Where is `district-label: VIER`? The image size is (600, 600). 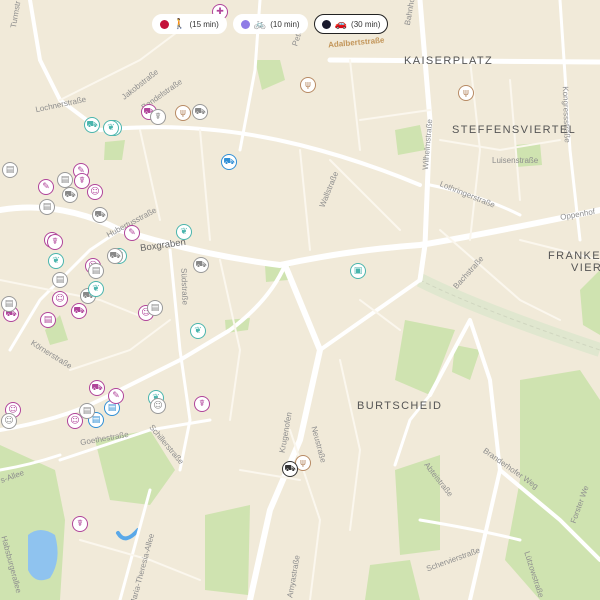
district-label: VIER is located at coordinates (585, 268).